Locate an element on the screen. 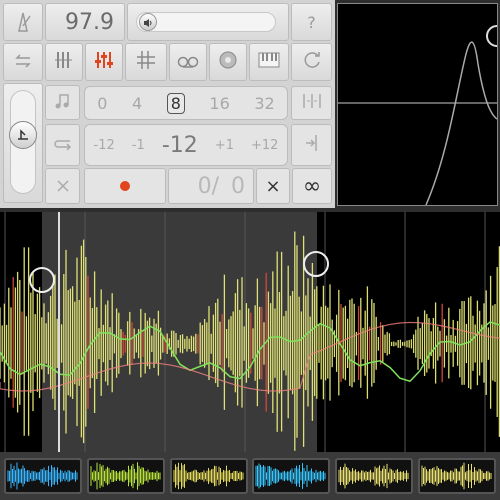  envelope-display is located at coordinates (418, 104).